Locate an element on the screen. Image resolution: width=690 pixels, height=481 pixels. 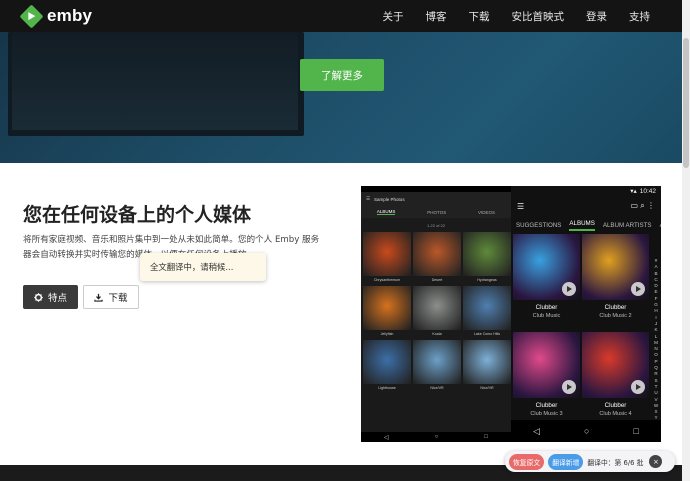
photo-tile: Jellyfish is located at coordinates (387, 312).